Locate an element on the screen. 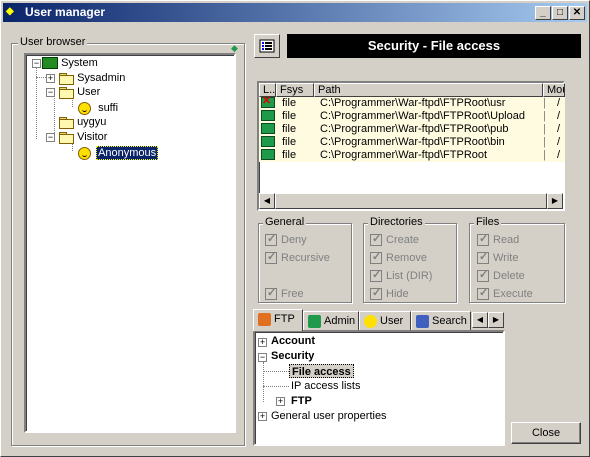 This screenshot has height=457, width=590. create-checkbox: Create is located at coordinates (395, 240).